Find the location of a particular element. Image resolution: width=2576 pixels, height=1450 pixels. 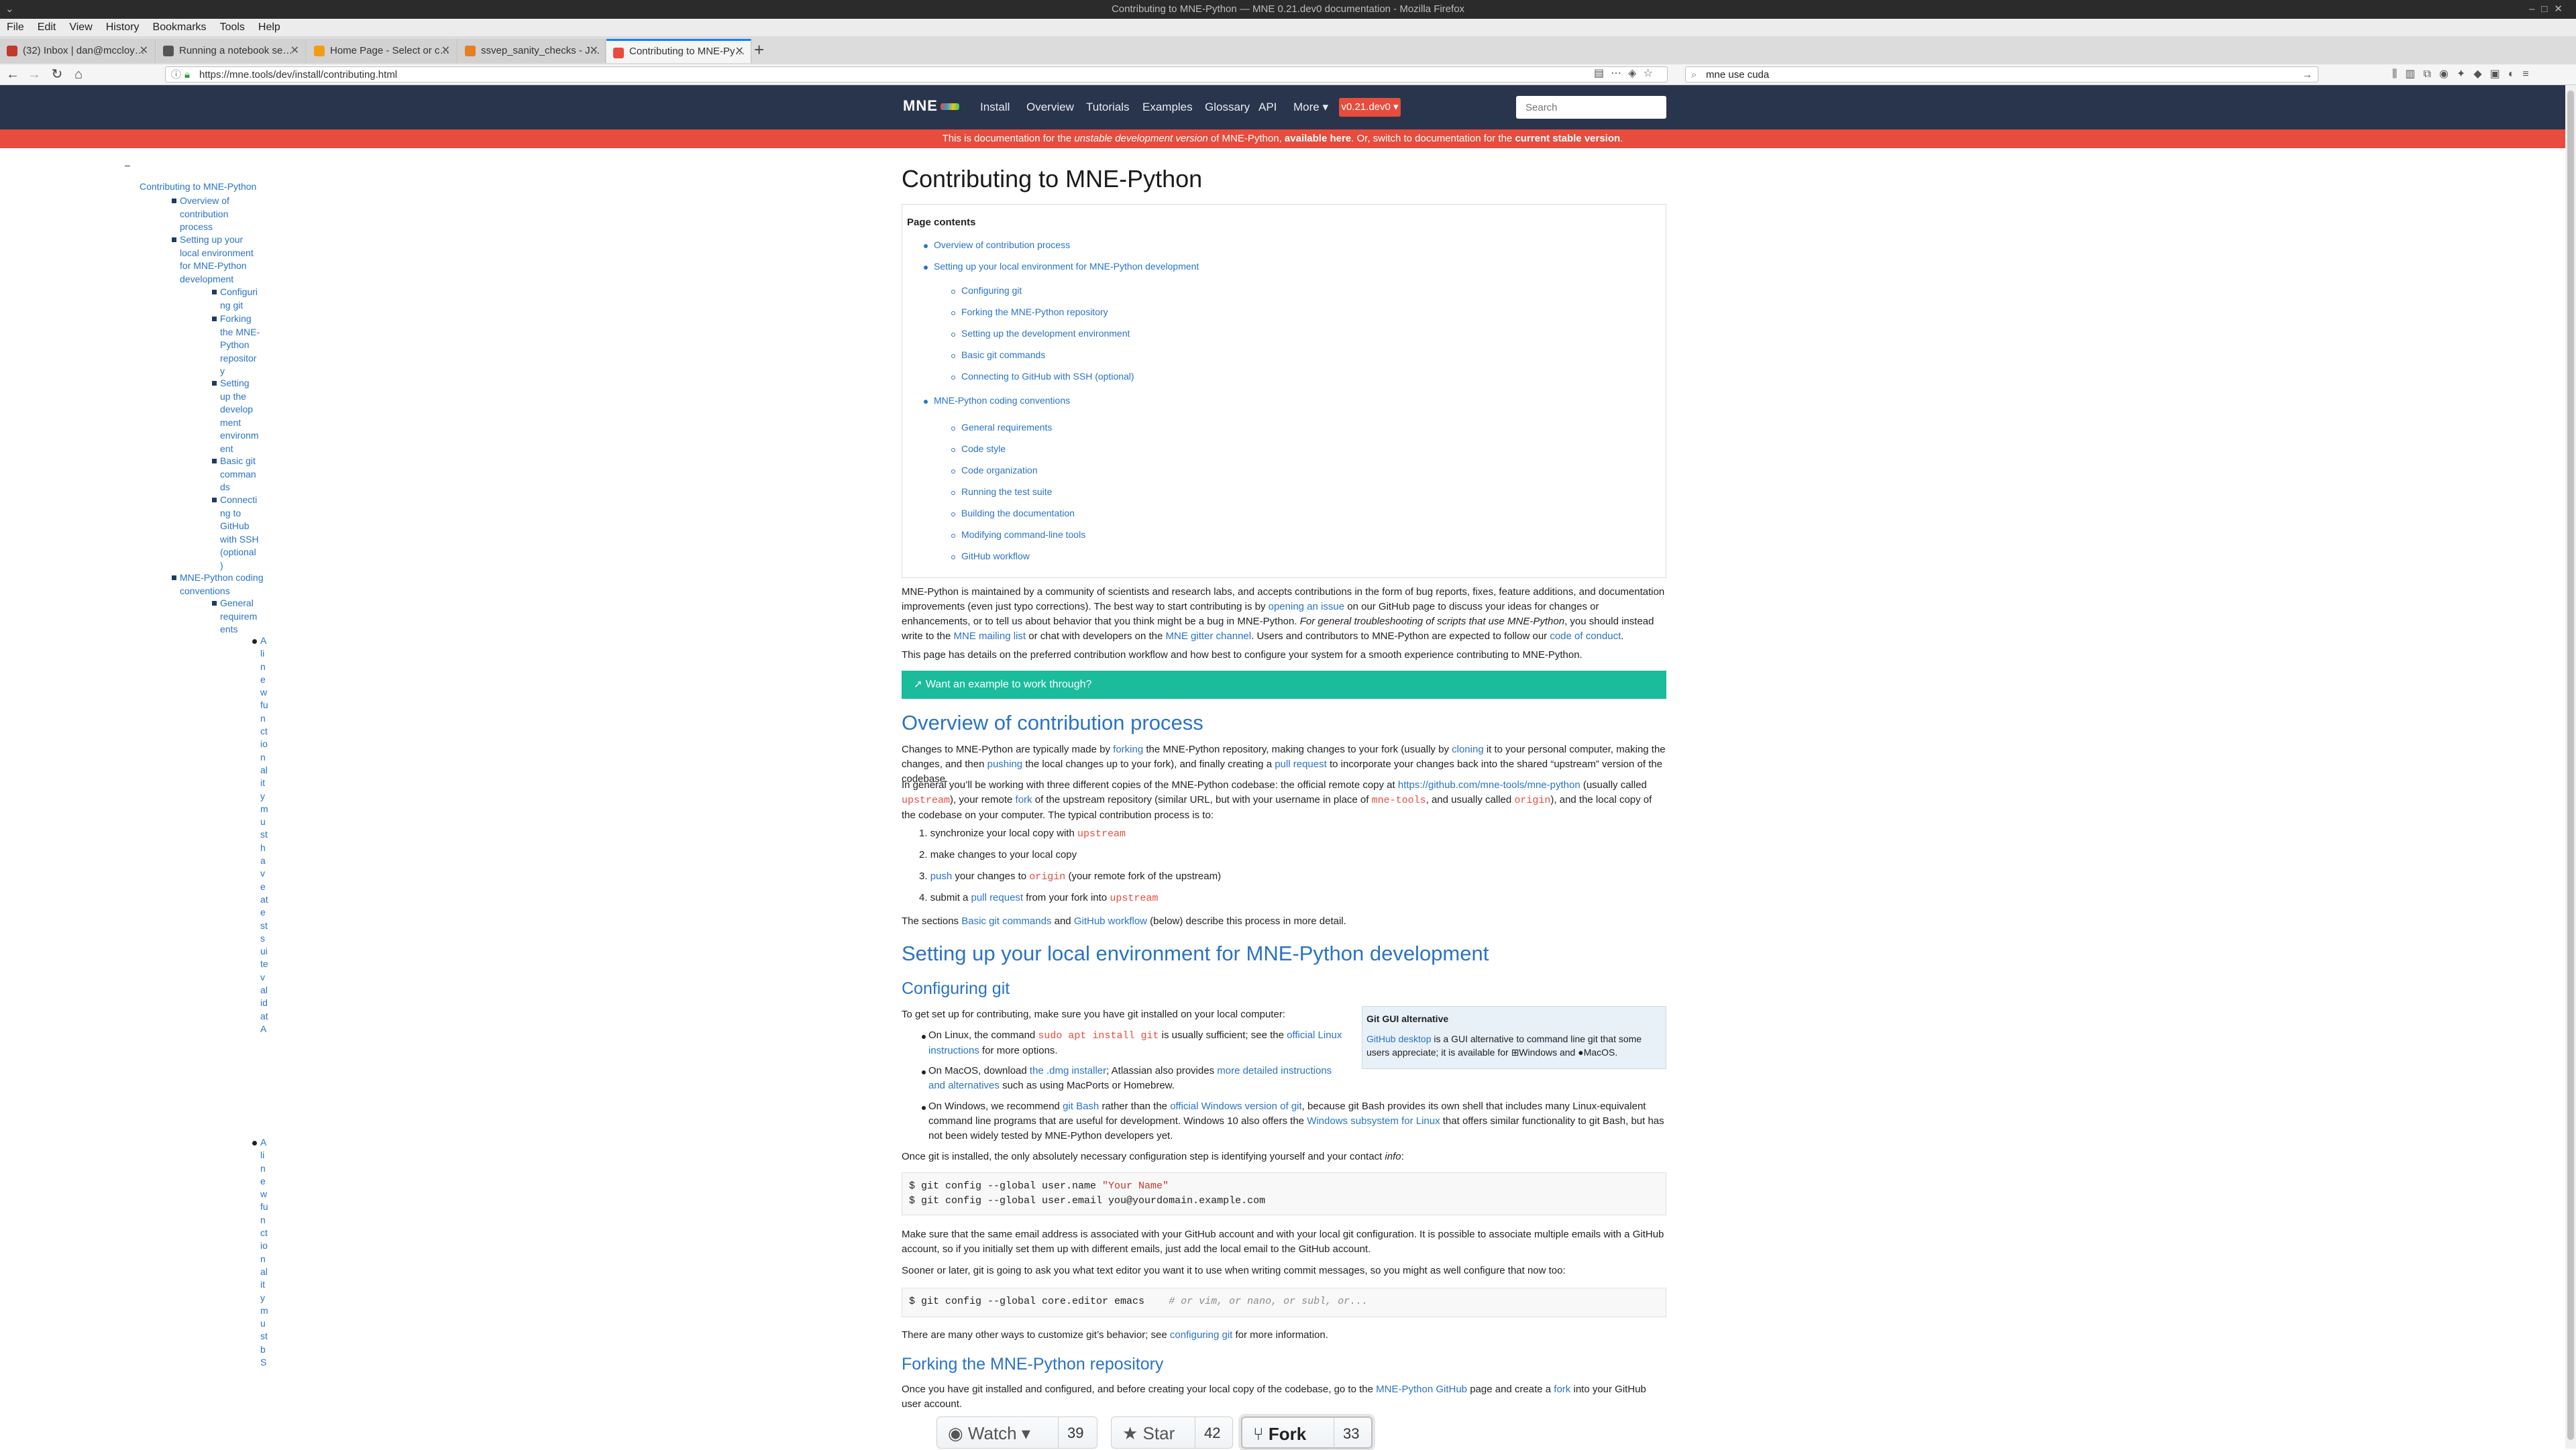

tab-inbox: (32) Inbox | dan@mccloy… ✕ is located at coordinates (78, 51).